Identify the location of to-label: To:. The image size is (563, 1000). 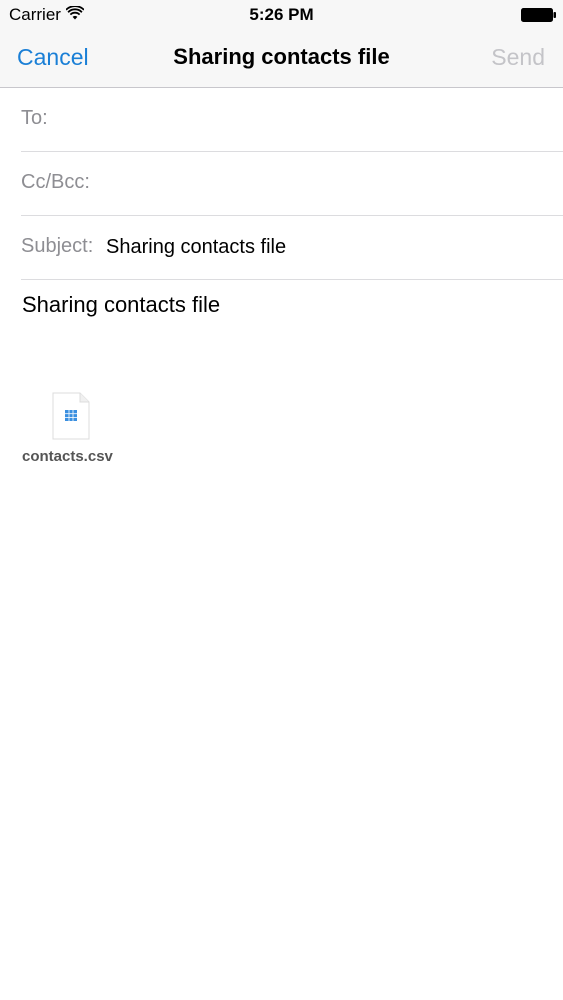
(34, 118).